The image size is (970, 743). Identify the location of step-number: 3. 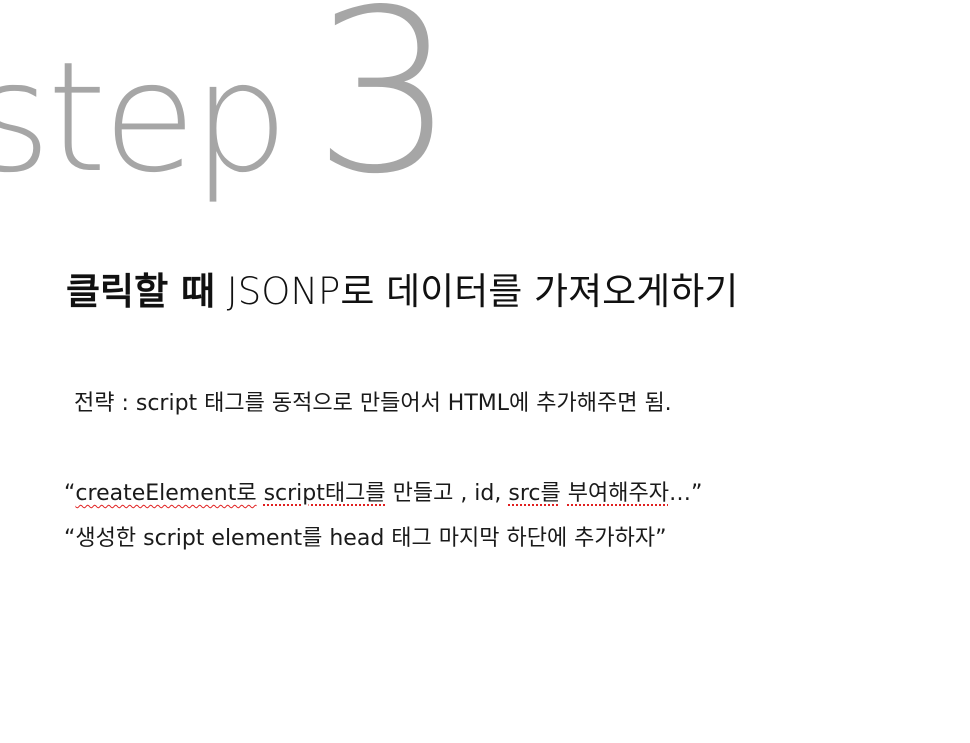
(384, 112).